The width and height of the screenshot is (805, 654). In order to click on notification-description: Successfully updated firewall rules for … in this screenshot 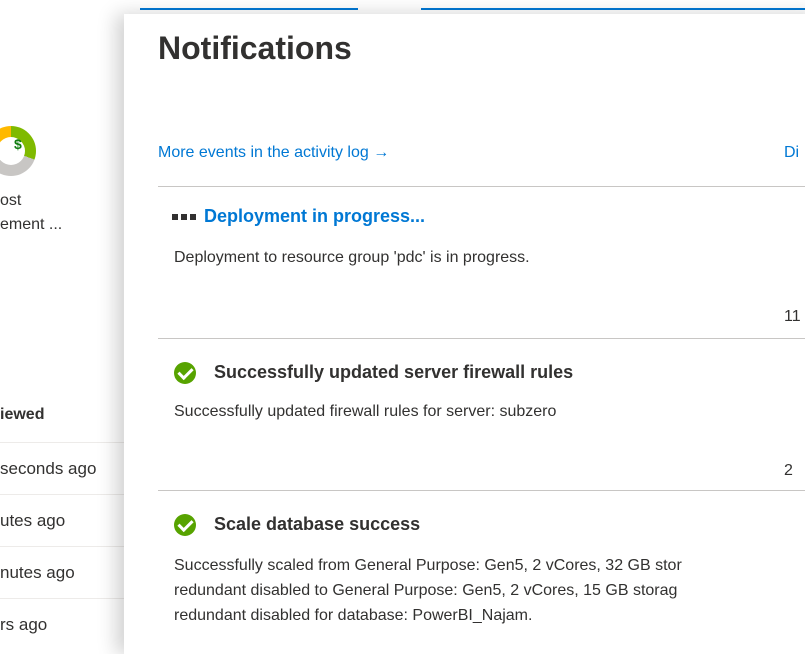, I will do `click(365, 411)`.